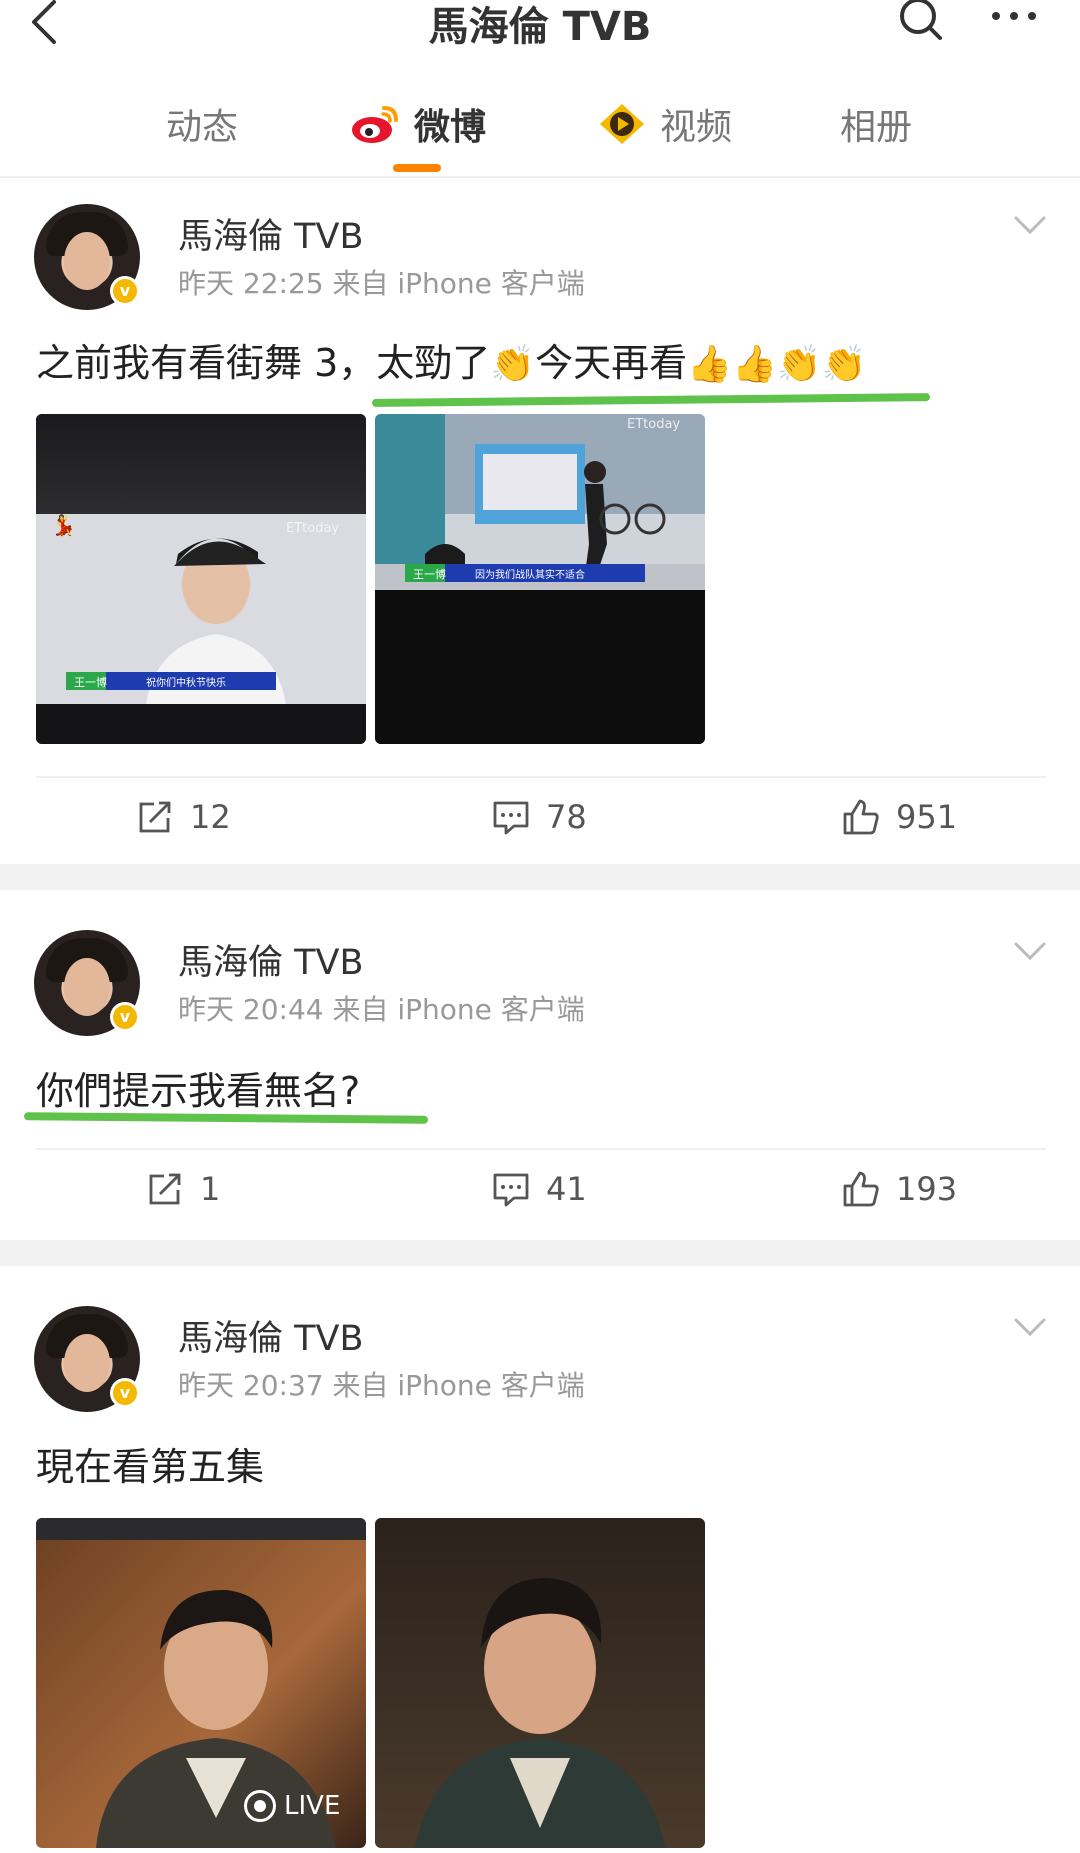  I want to click on tab-album: 相册, so click(876, 124).